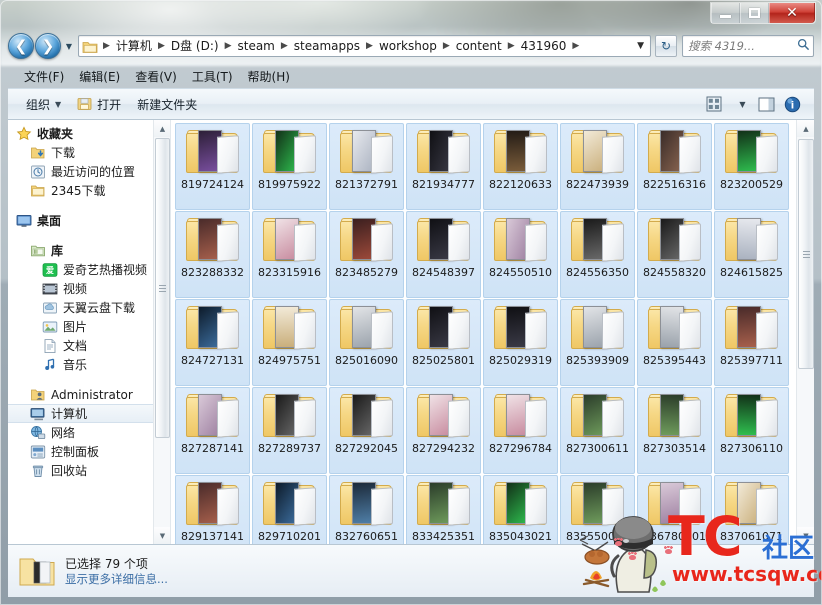 The width and height of the screenshot is (822, 605). What do you see at coordinates (89, 171) in the screenshot?
I see `sidebar-item-recent-places: 最近访问的位置` at bounding box center [89, 171].